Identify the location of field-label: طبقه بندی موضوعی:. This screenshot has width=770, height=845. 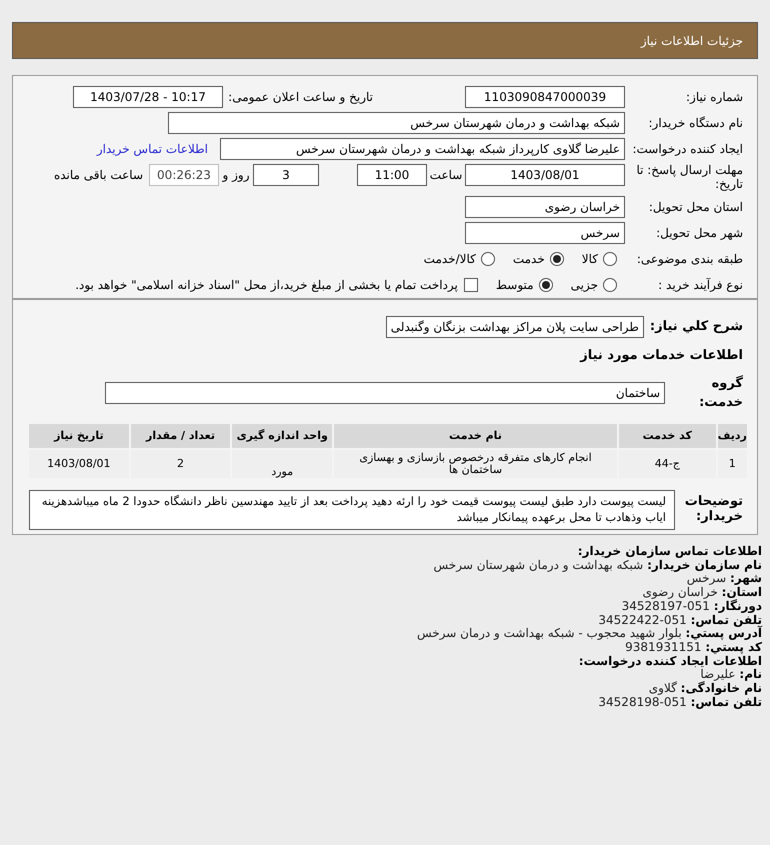
(689, 259).